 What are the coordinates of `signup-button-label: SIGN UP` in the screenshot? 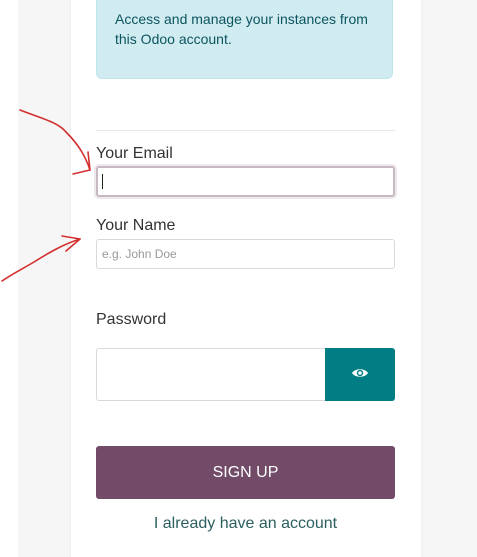 It's located at (245, 472).